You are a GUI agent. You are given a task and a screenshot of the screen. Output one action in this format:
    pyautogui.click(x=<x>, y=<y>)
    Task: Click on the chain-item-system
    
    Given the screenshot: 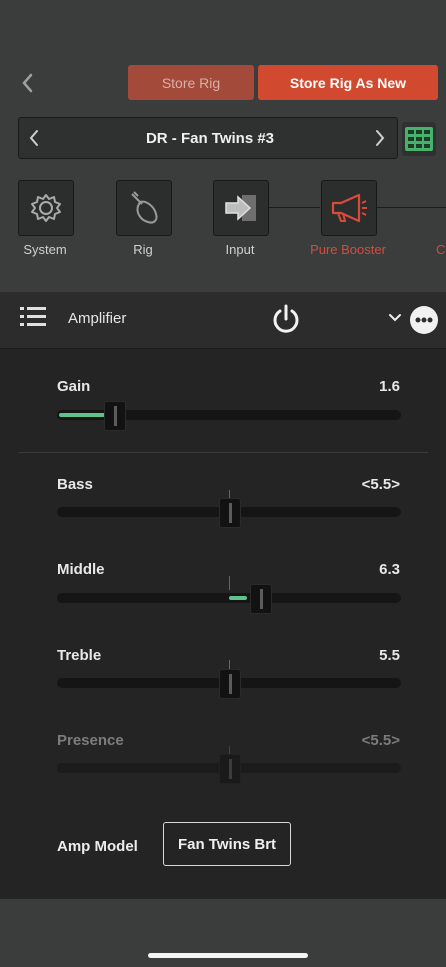 What is the action you would take?
    pyautogui.click(x=46, y=208)
    